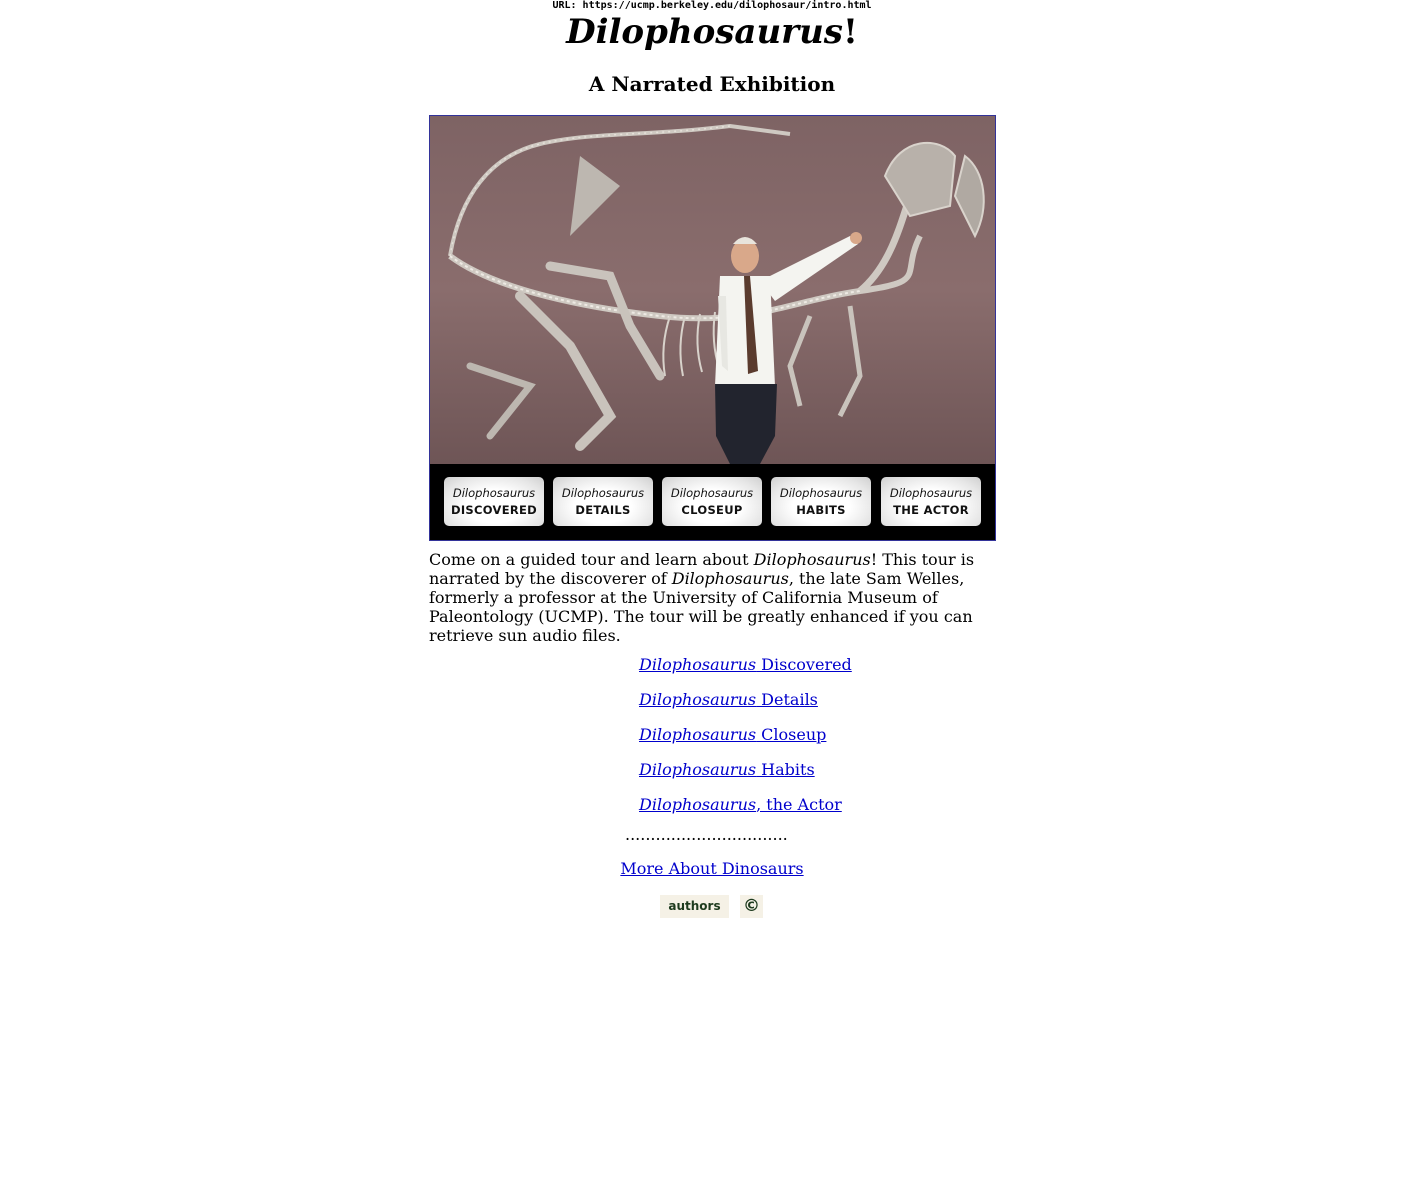 The height and width of the screenshot is (1179, 1424). I want to click on link-discovered: Dilophosaurus Discovered, so click(745, 672).